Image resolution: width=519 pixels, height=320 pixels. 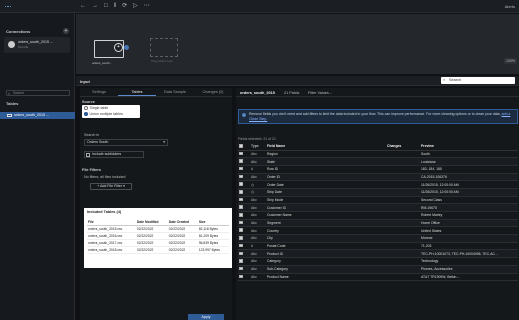 What do you see at coordinates (137, 92) in the screenshot?
I see `tab-tables: Tables` at bounding box center [137, 92].